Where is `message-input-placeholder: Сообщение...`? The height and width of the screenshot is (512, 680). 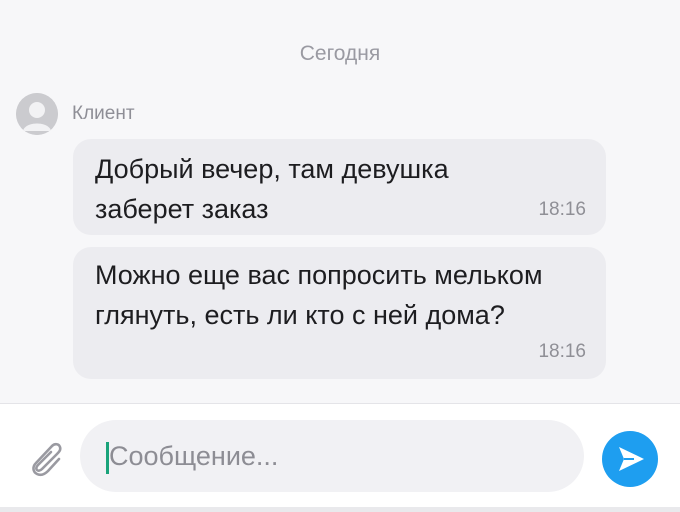
message-input-placeholder: Сообщение... is located at coordinates (194, 456).